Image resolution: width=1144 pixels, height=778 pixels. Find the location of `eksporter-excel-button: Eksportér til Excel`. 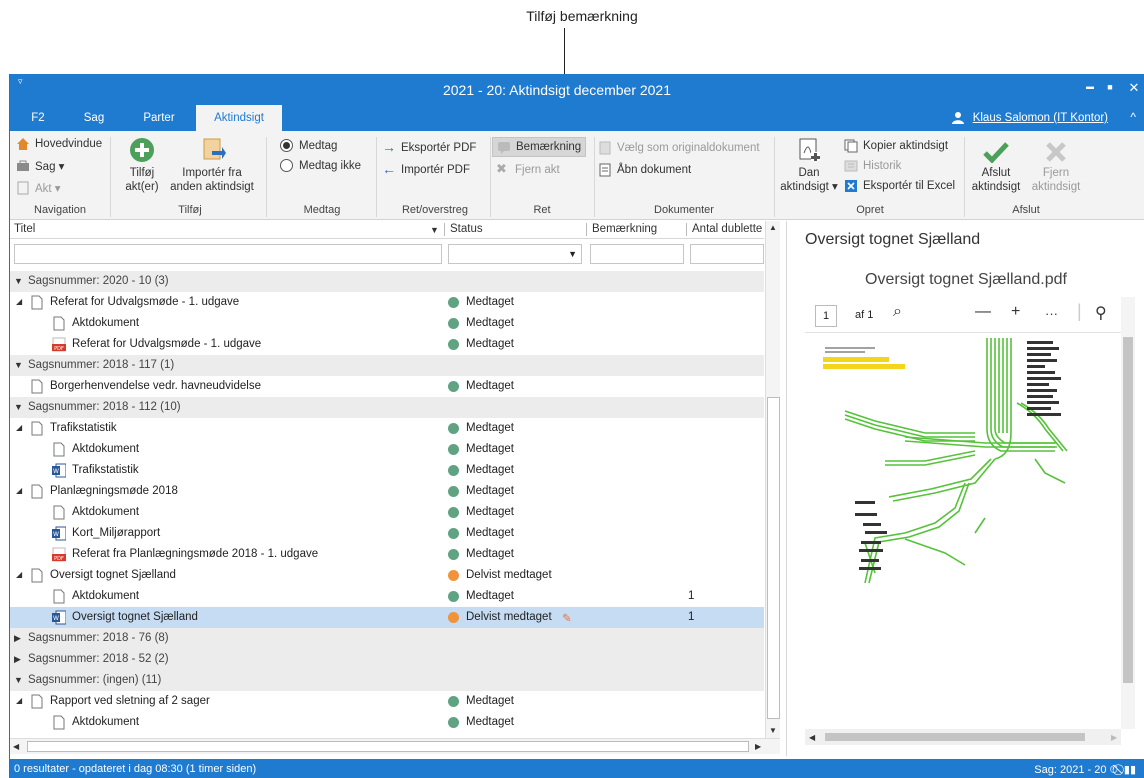

eksporter-excel-button: Eksportér til Excel is located at coordinates (899, 186).